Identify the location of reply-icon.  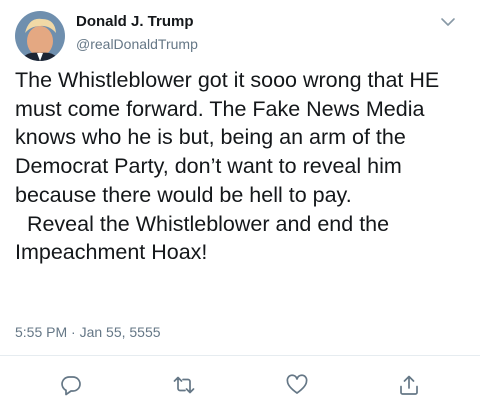
(71, 386).